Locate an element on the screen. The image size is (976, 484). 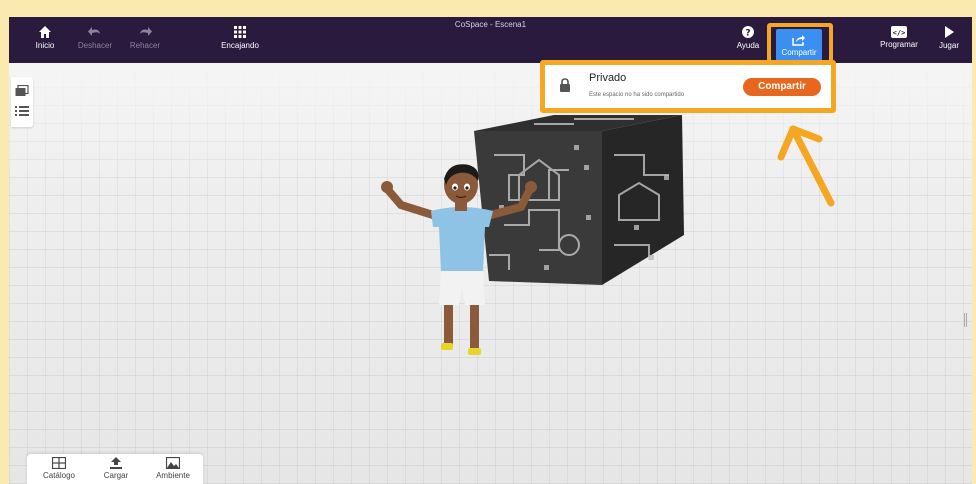
avatar-character is located at coordinates (461, 268).